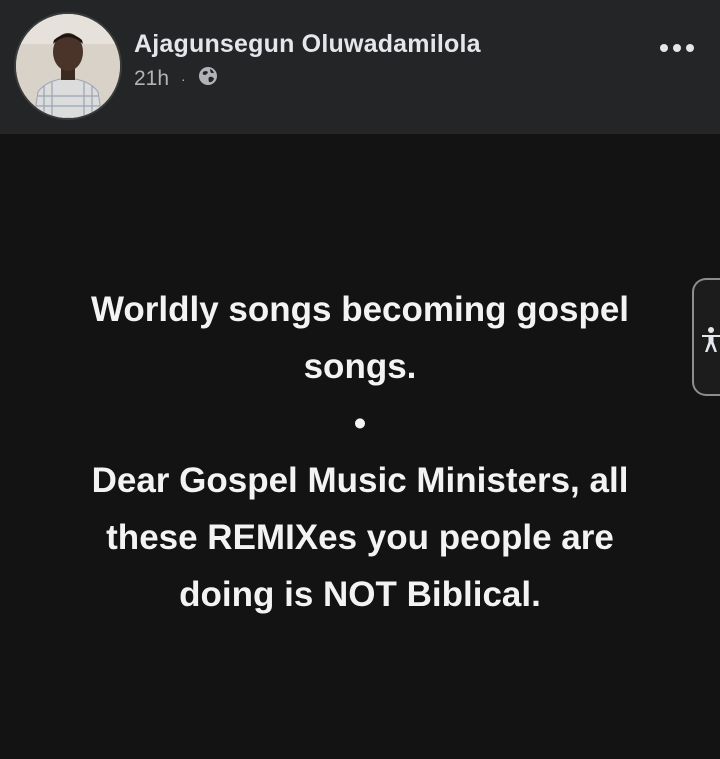  I want to click on post-time: 21h, so click(151, 79).